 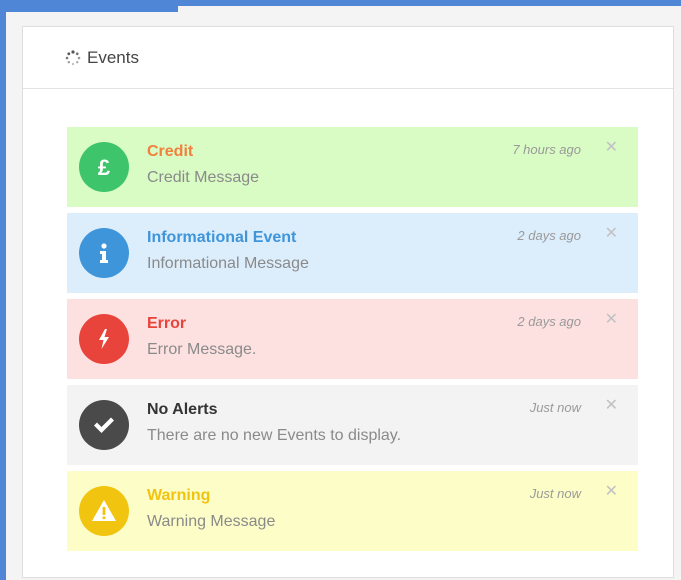 What do you see at coordinates (104, 339) in the screenshot?
I see `lightning-bolt-icon` at bounding box center [104, 339].